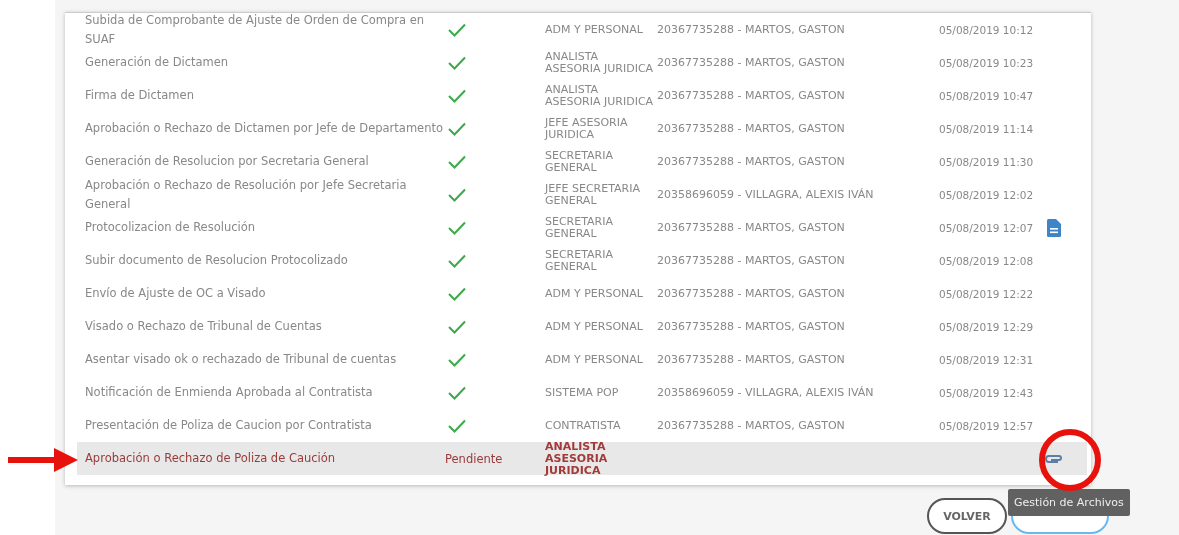 This screenshot has width=1179, height=535. I want to click on task-name: Asentar visado ok o rechazado de Tribunal de cuentas, so click(241, 359).